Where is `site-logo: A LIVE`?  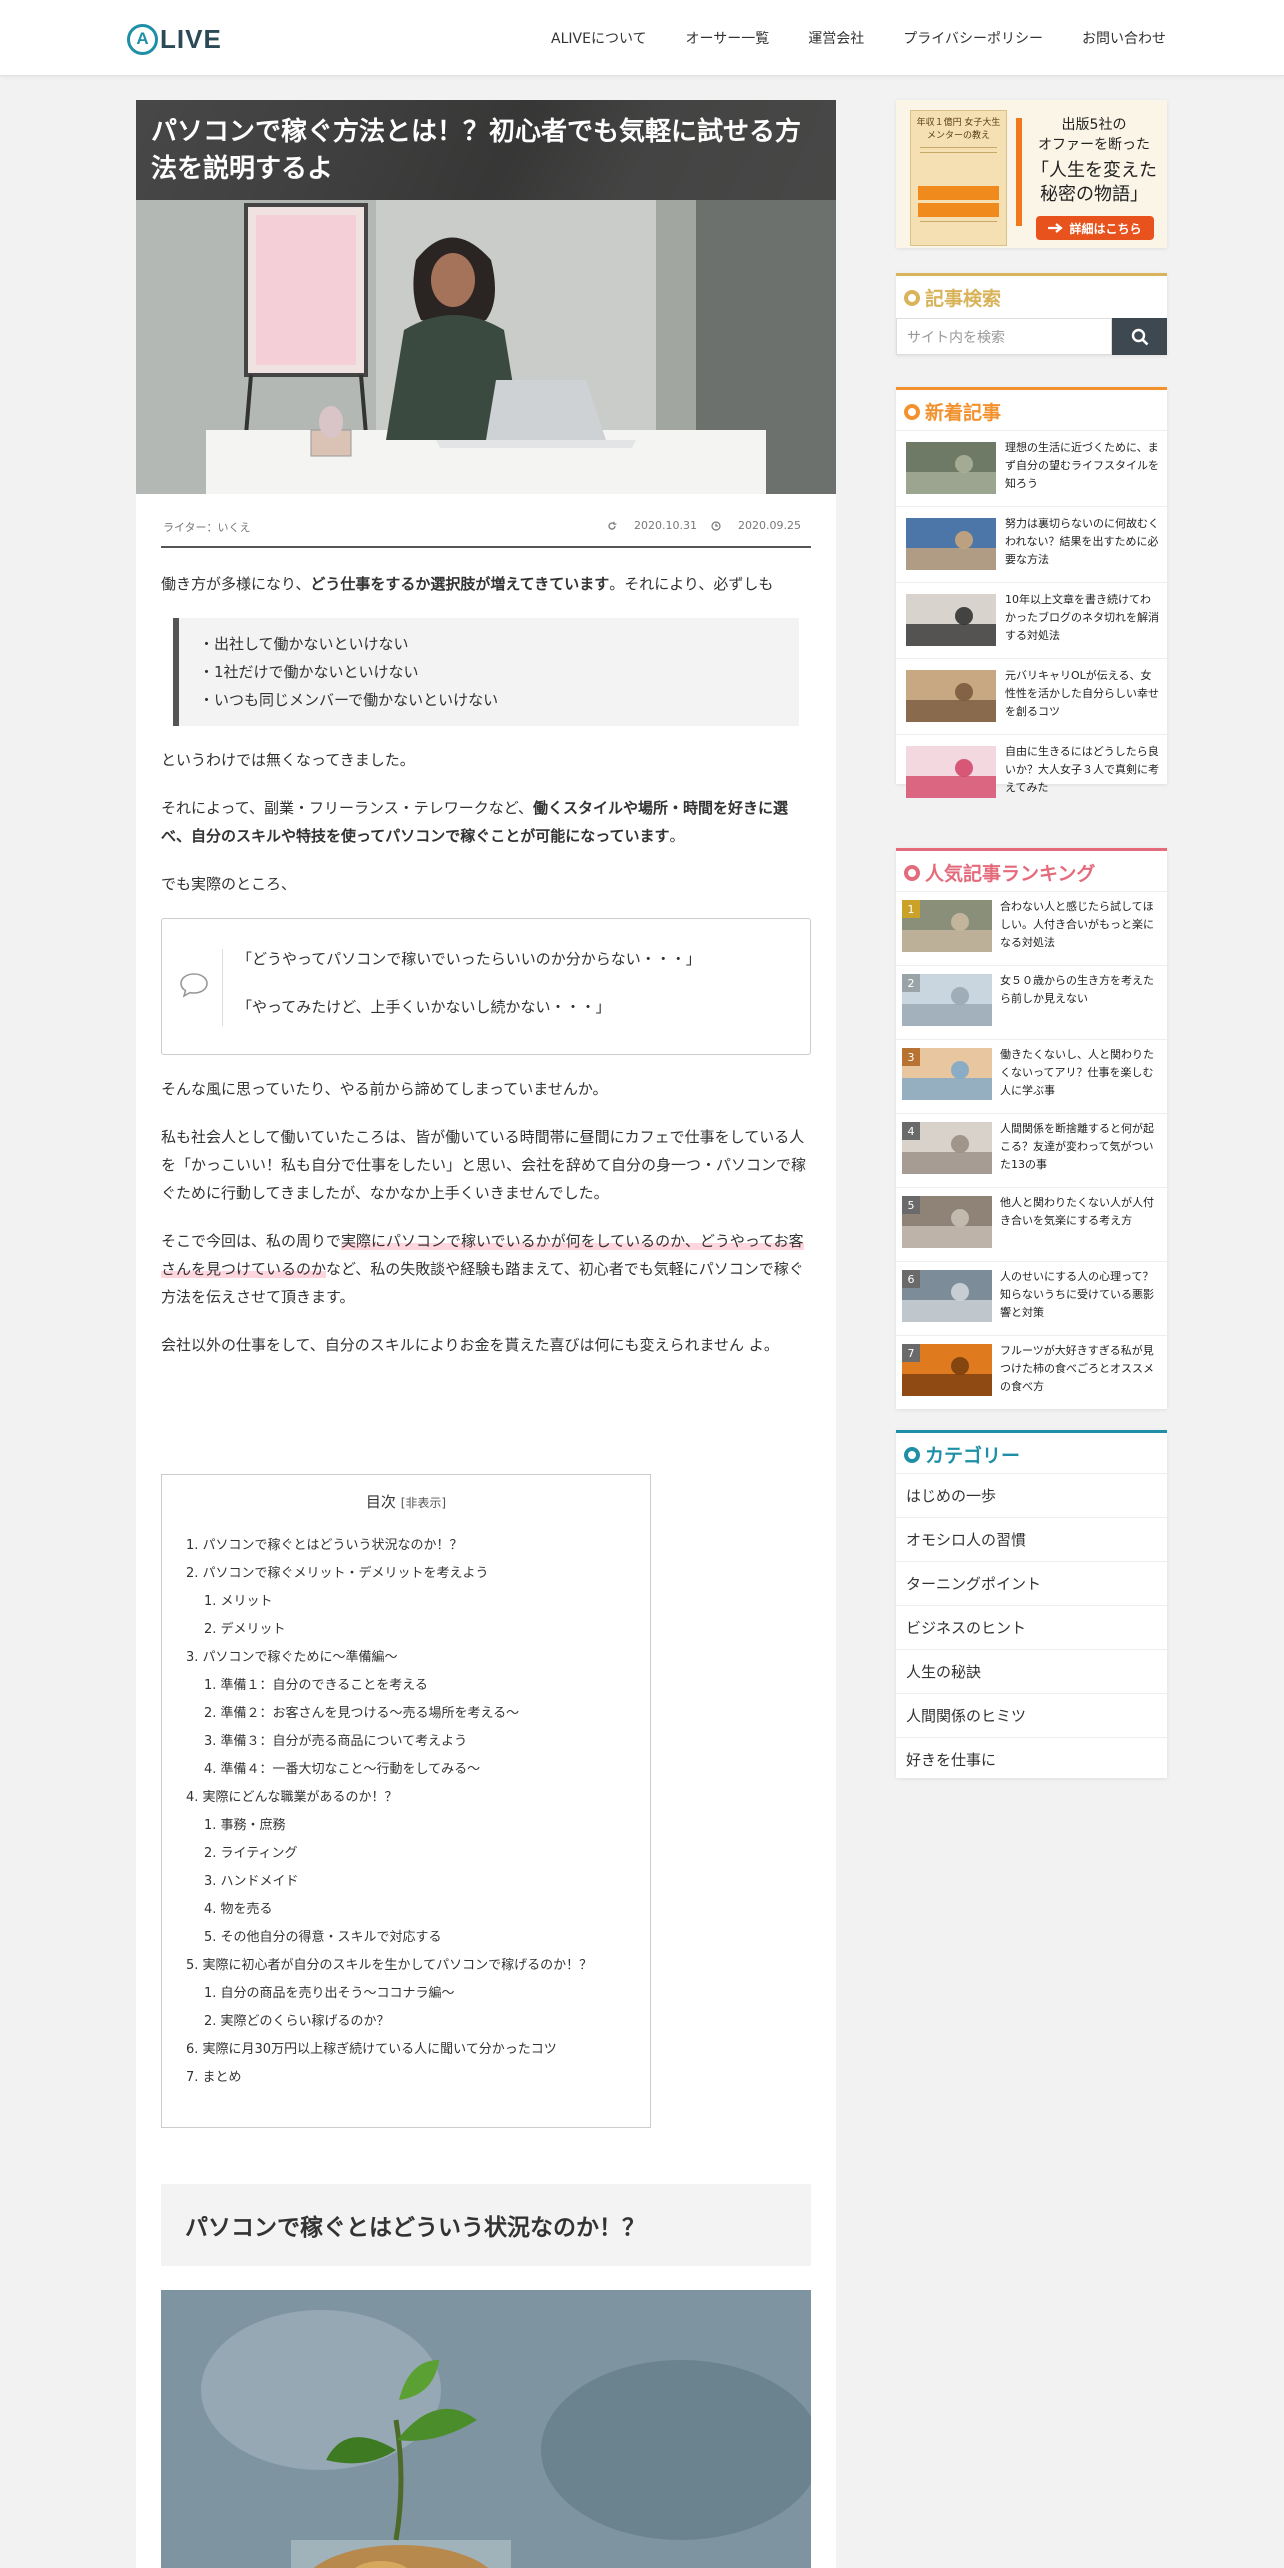
site-logo: A LIVE is located at coordinates (174, 39).